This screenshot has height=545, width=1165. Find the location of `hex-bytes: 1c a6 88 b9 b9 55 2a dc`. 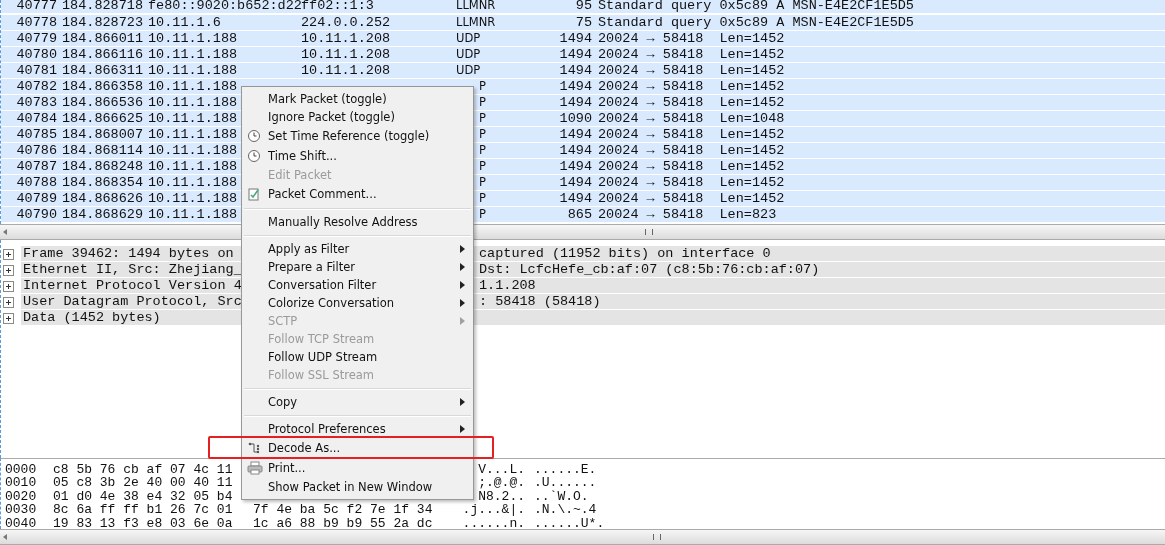

hex-bytes: 1c a6 88 b9 b9 55 2a dc is located at coordinates (343, 523).